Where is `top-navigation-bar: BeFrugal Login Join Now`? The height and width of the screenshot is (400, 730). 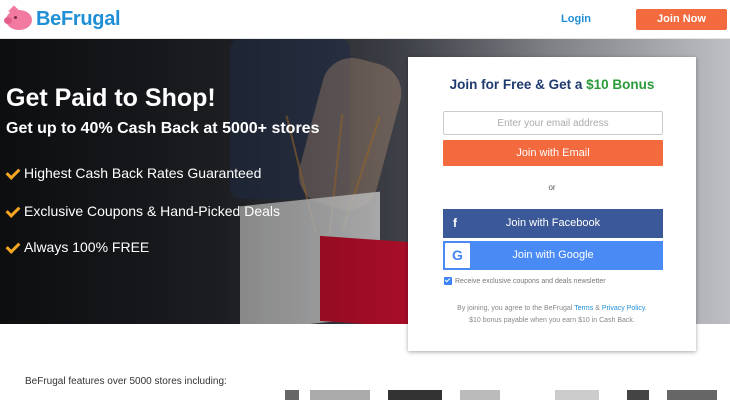 top-navigation-bar: BeFrugal Login Join Now is located at coordinates (365, 19).